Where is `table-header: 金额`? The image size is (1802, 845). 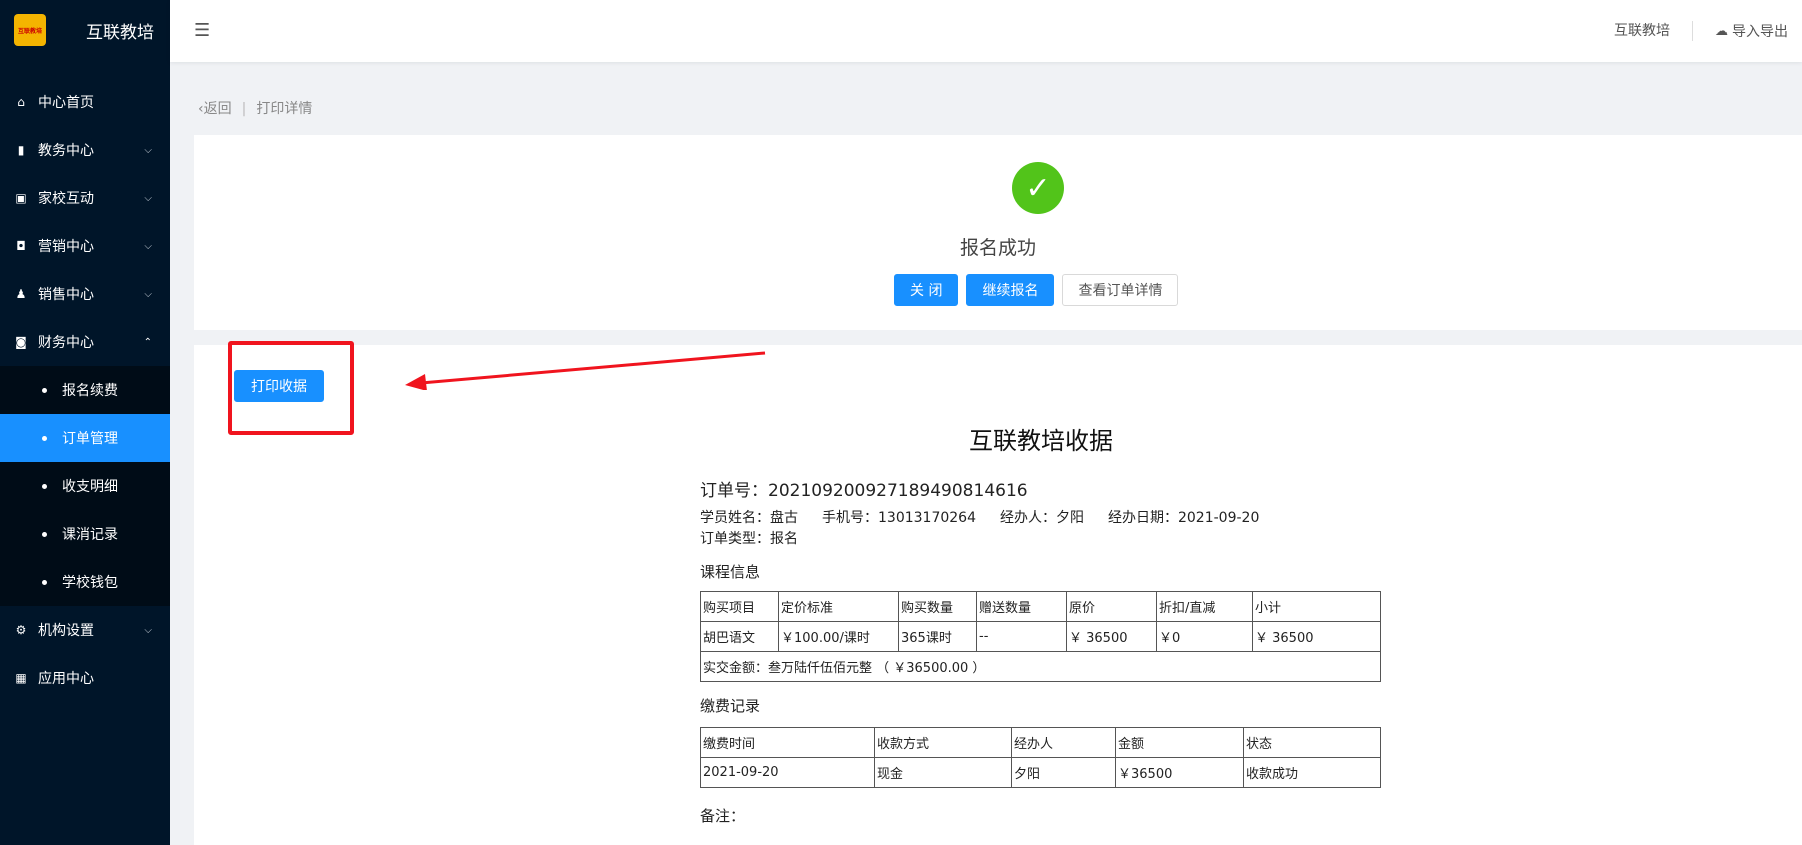 table-header: 金额 is located at coordinates (1179, 742).